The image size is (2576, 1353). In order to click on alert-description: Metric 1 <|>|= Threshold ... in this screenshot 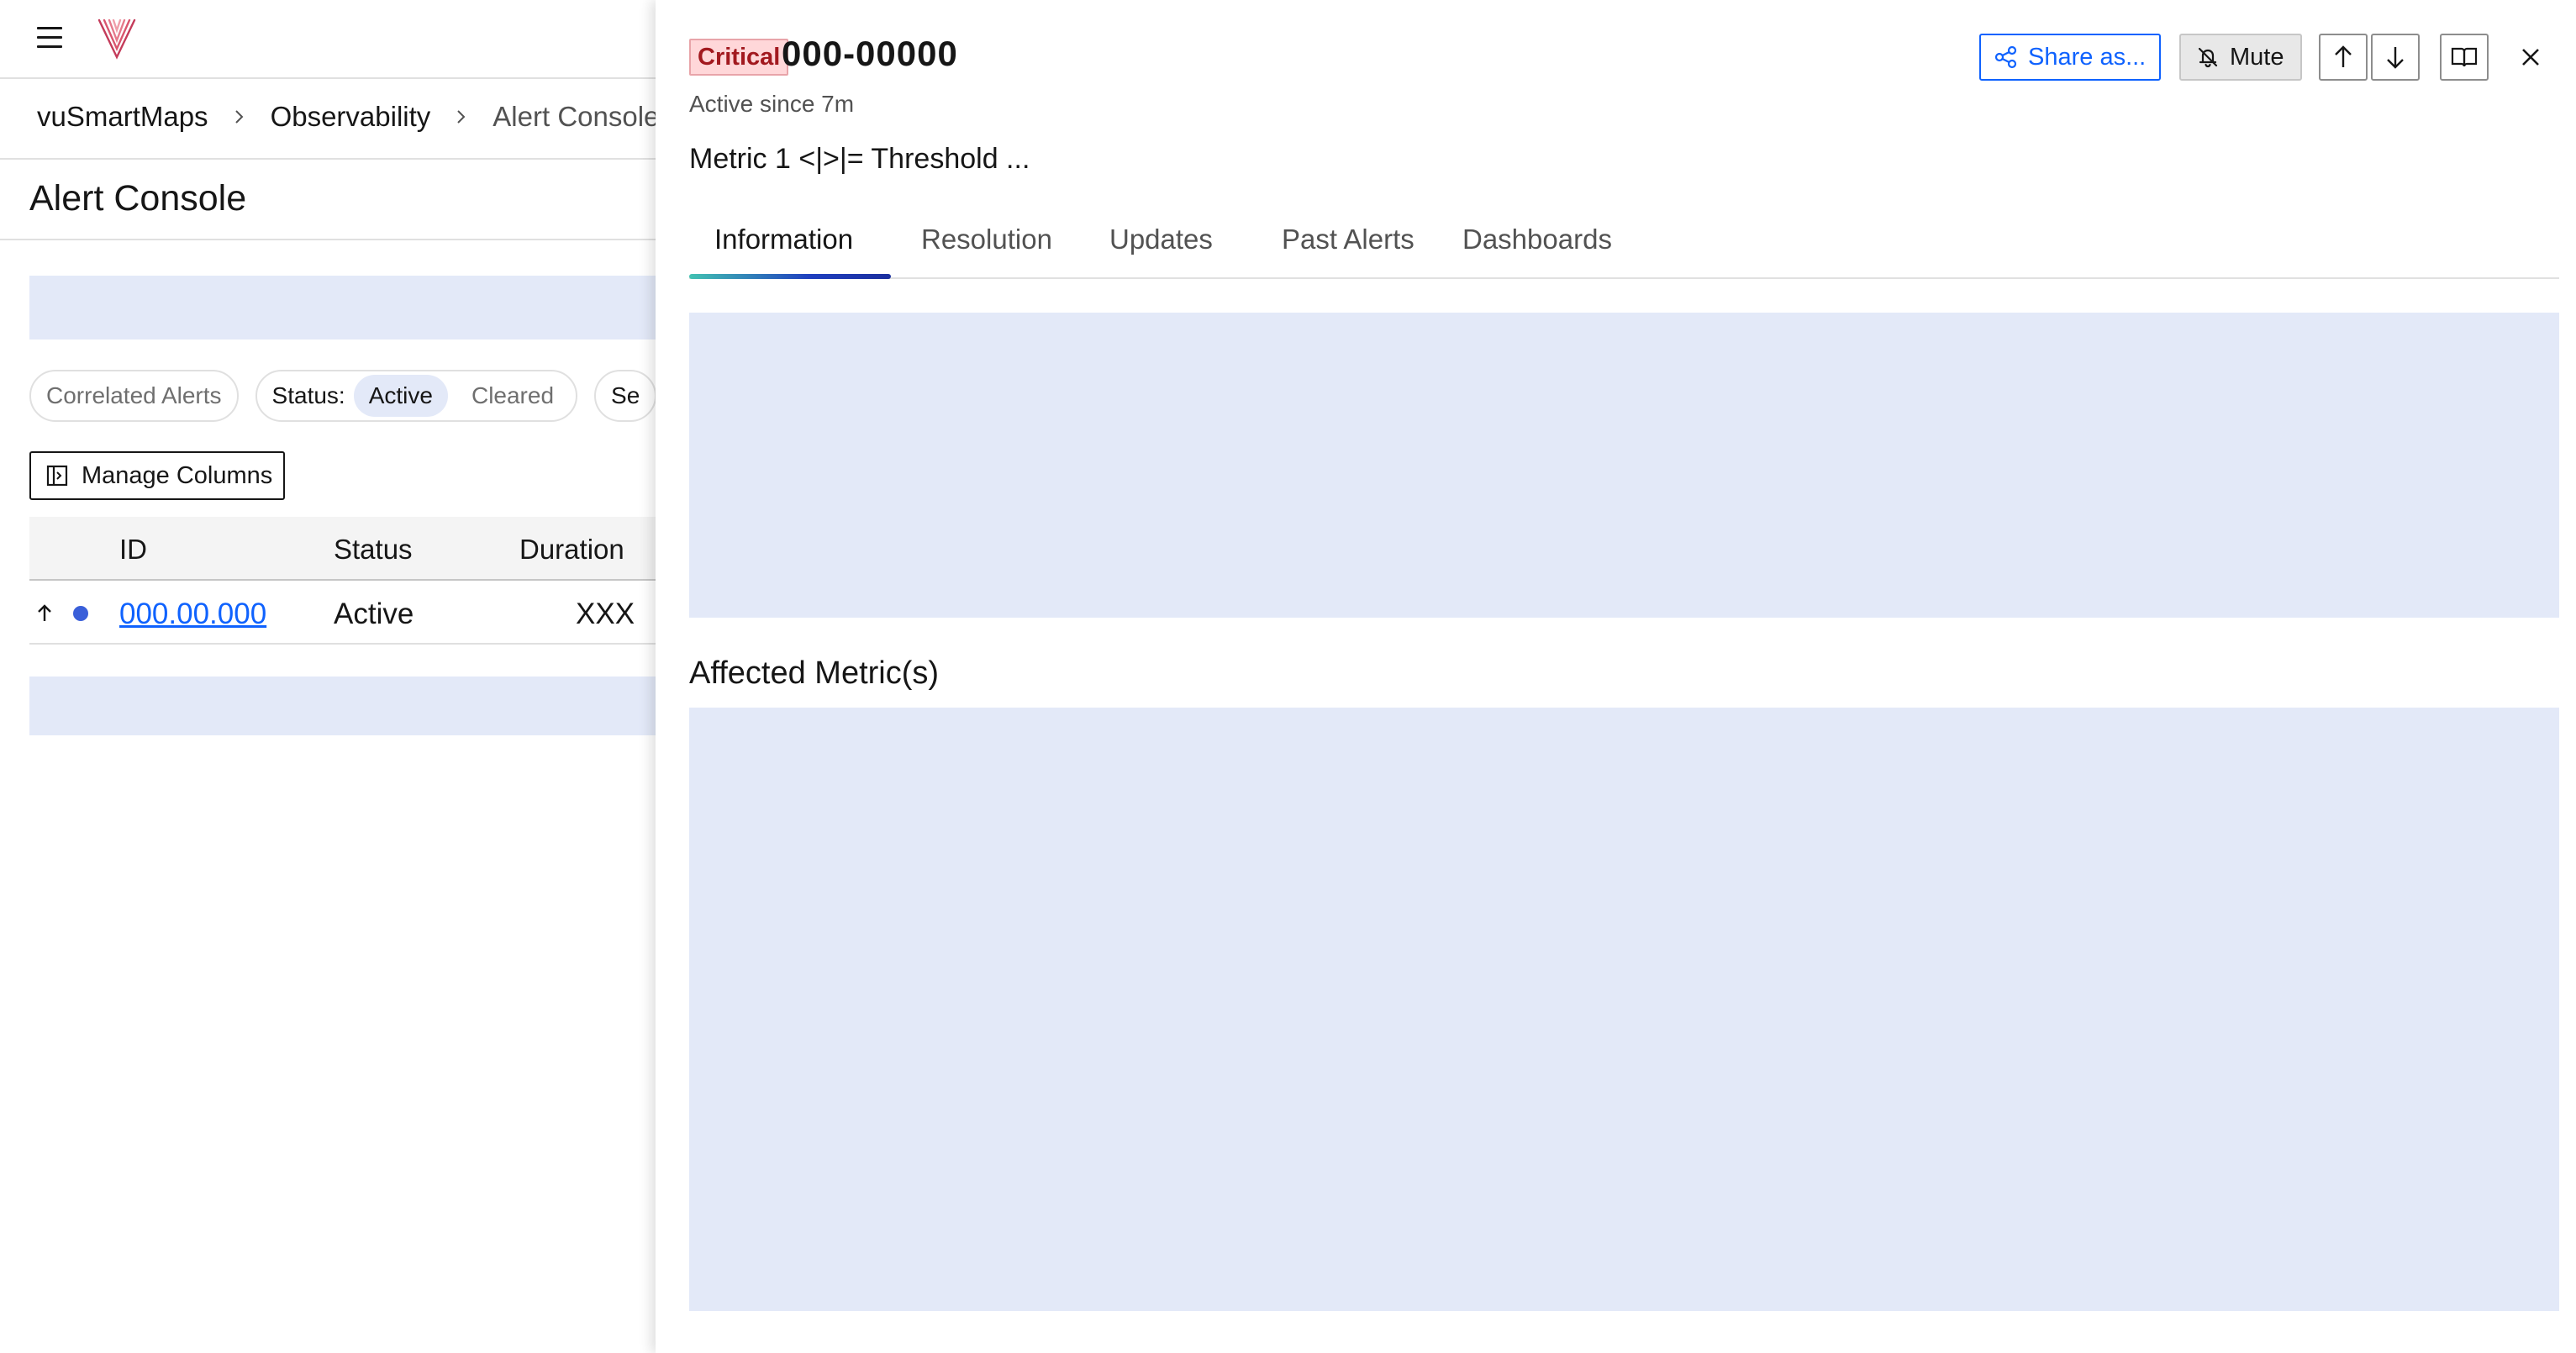, I will do `click(859, 159)`.